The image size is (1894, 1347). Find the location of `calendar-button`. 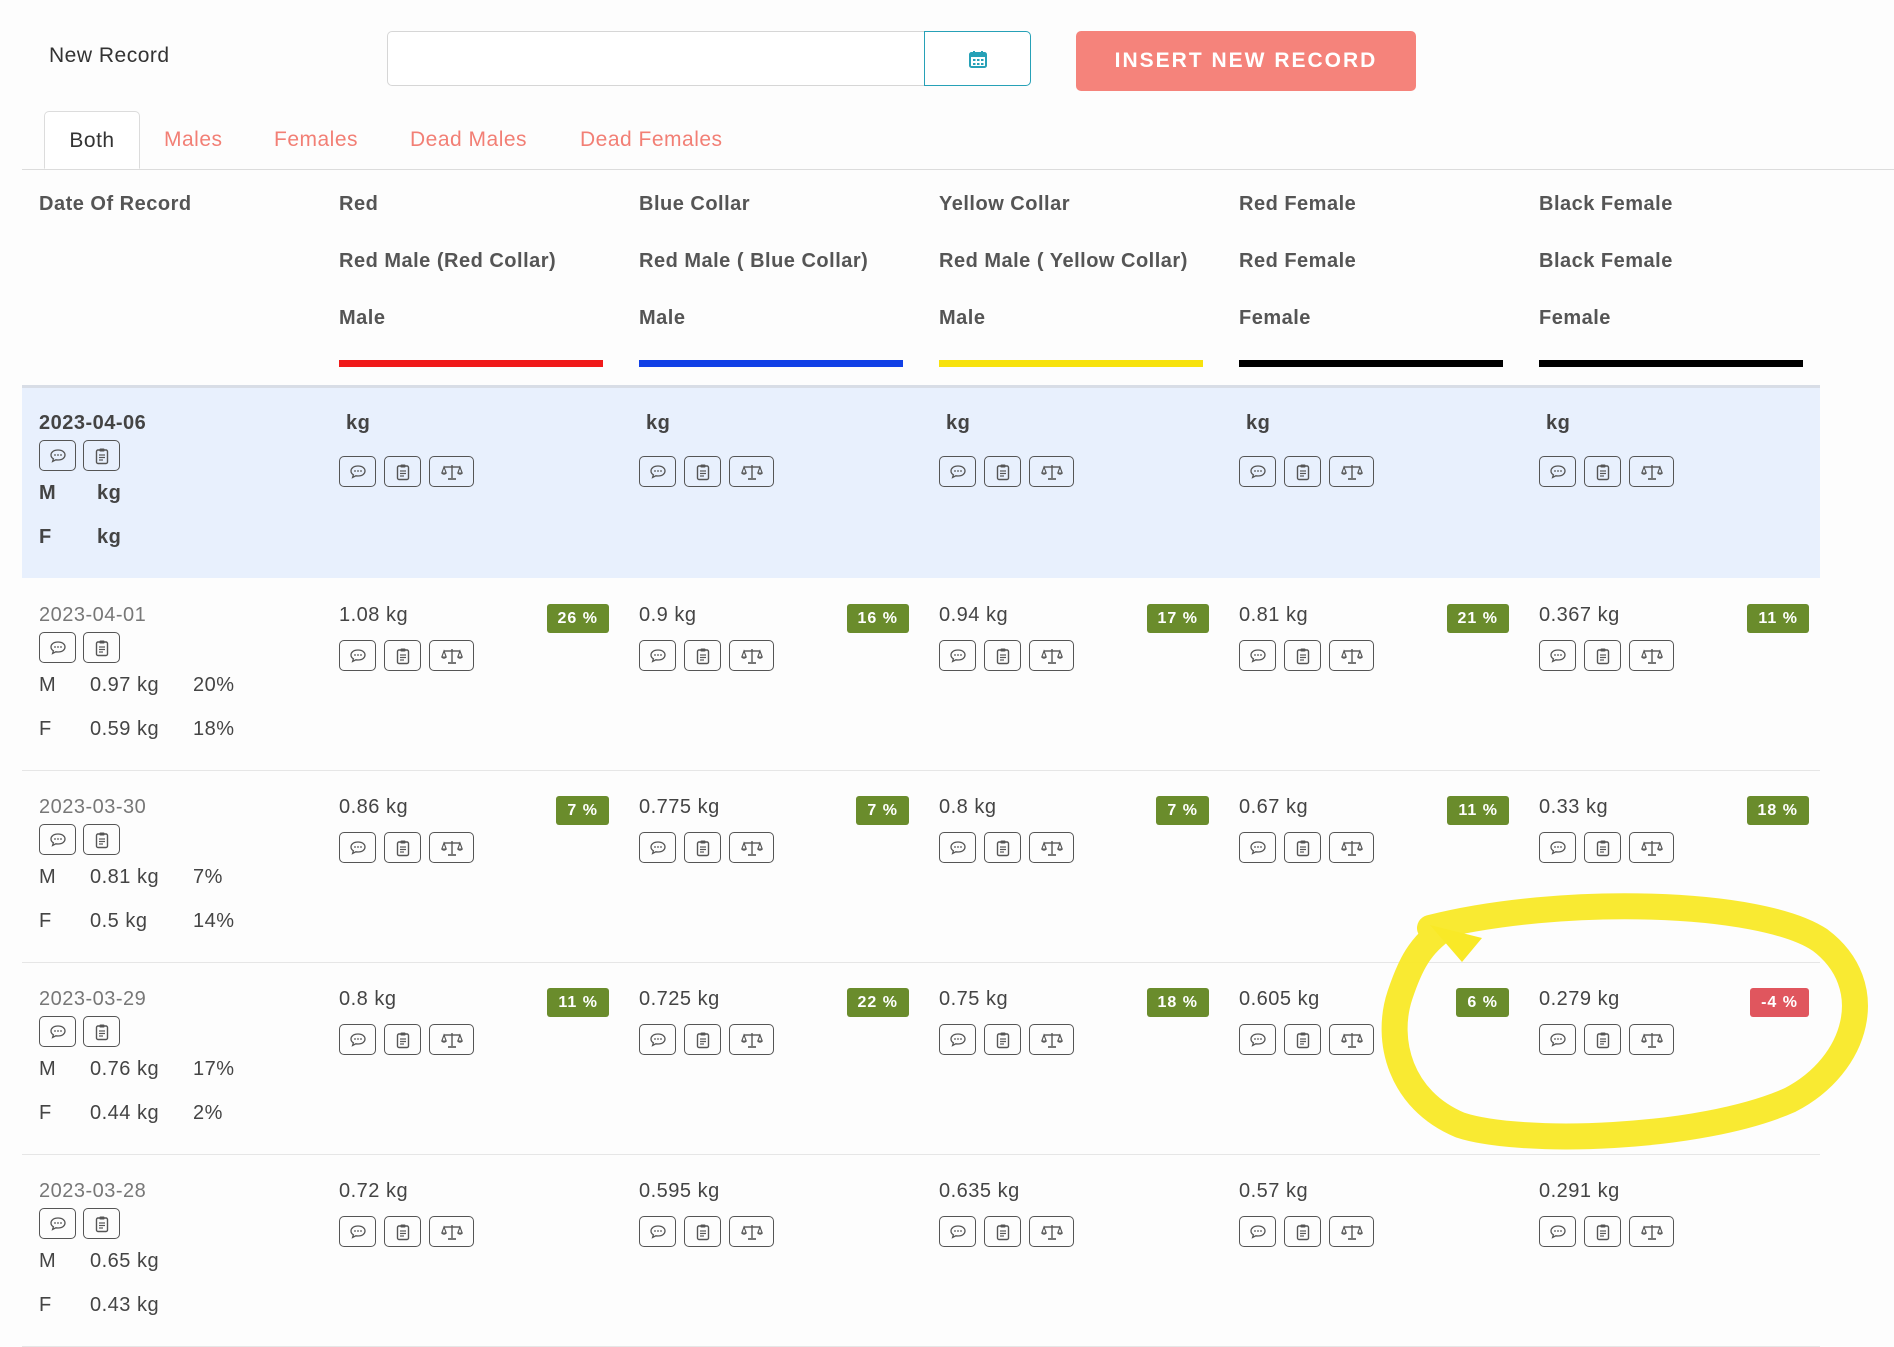

calendar-button is located at coordinates (977, 58).